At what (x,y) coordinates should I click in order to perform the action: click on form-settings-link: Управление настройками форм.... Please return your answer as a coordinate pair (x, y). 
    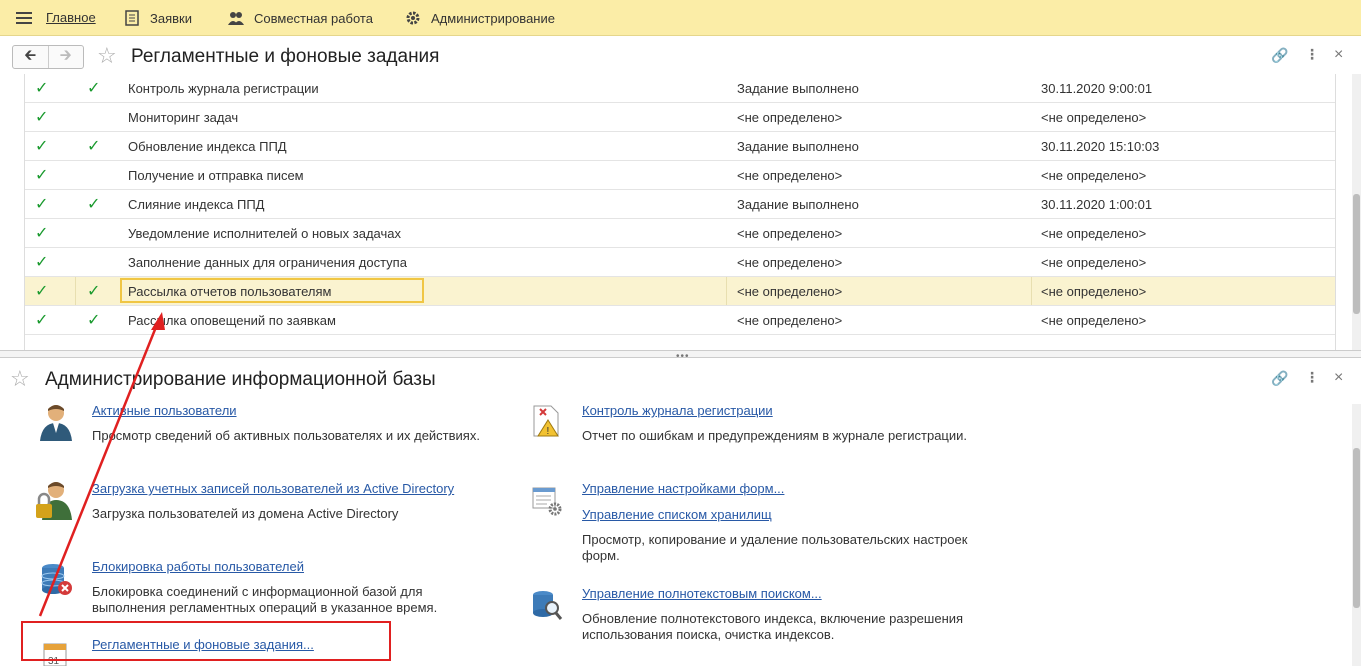
    Looking at the image, I should click on (774, 488).